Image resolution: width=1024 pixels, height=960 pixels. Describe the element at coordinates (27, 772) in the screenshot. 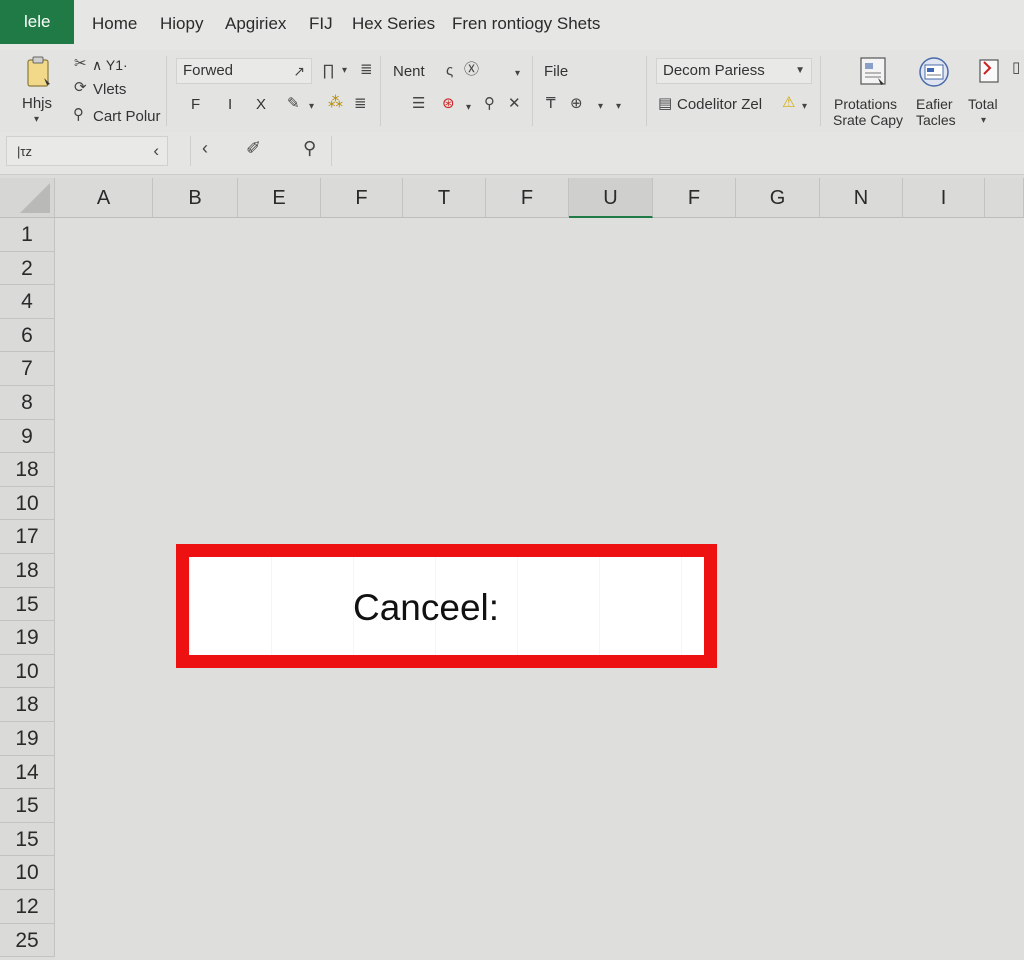

I see `row-header: 14` at that location.